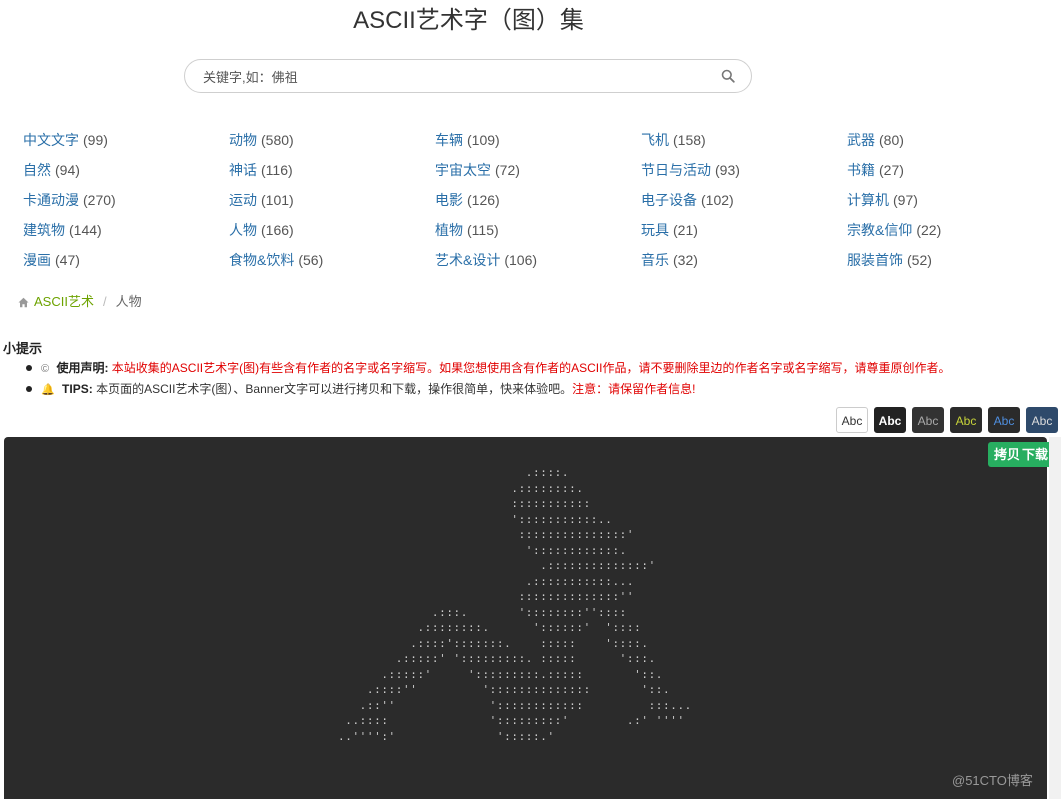  I want to click on search-icon, so click(728, 76).